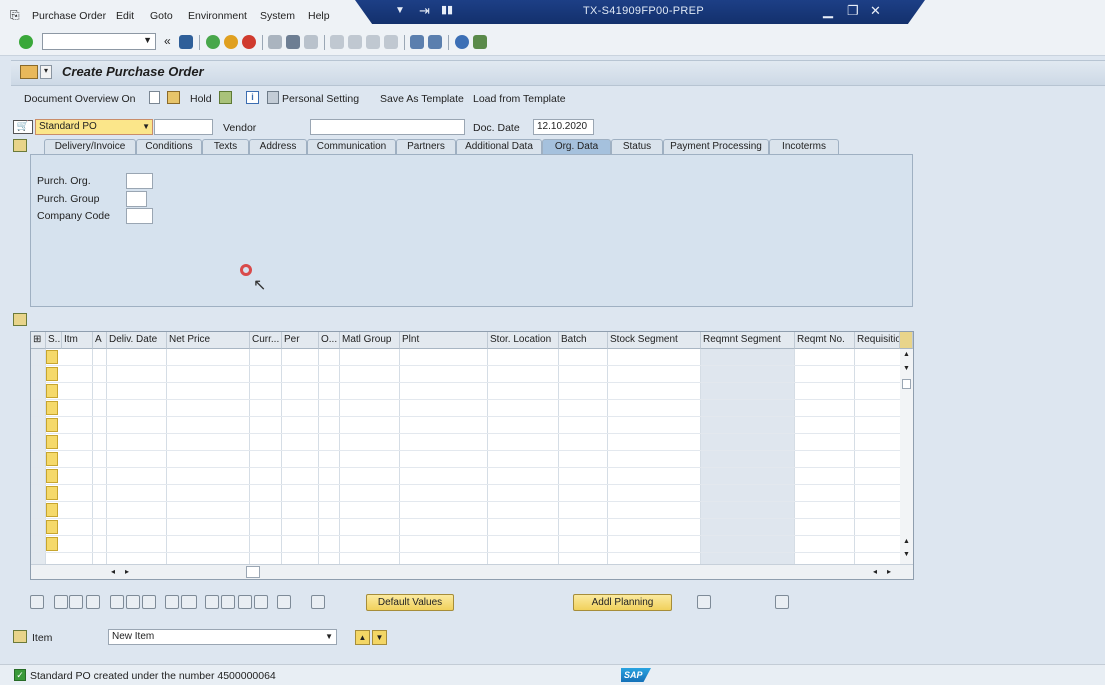 Image resolution: width=1105 pixels, height=685 pixels. I want to click on tab-payment-processing: Payment Processing, so click(716, 146).